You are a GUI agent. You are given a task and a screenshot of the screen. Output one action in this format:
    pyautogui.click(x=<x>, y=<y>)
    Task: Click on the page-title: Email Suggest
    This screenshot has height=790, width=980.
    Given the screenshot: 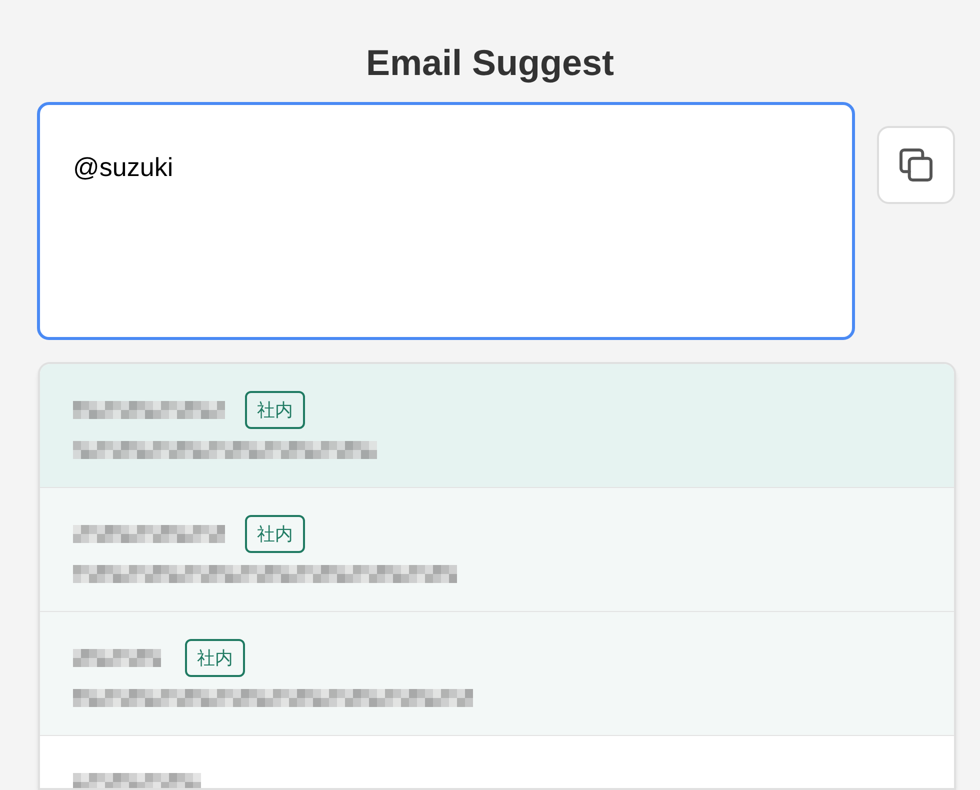 What is the action you would take?
    pyautogui.click(x=490, y=63)
    